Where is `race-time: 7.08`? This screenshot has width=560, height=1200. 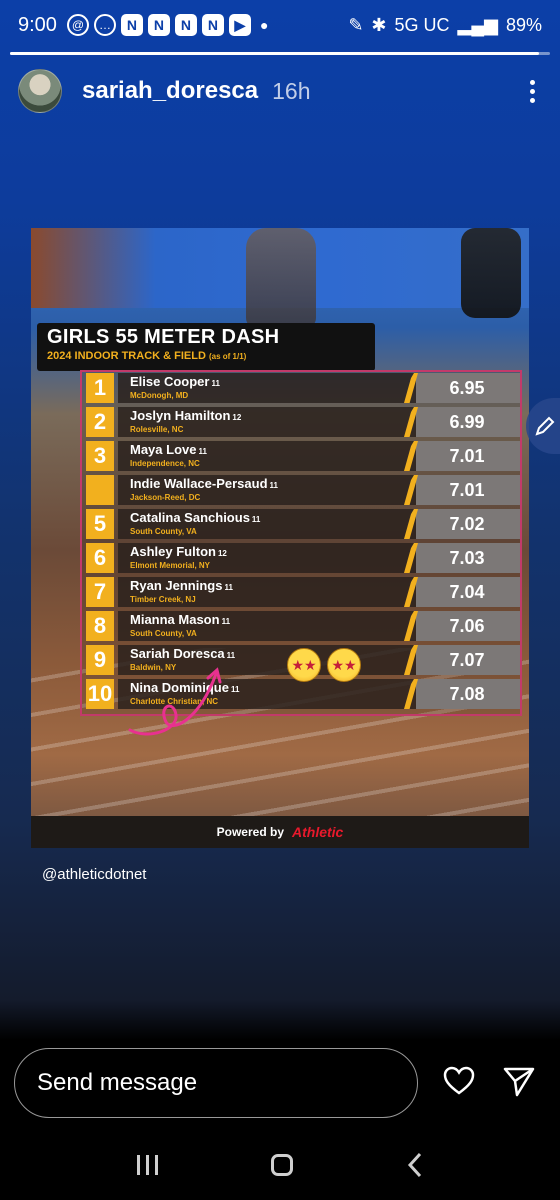
race-time: 7.08 is located at coordinates (467, 693).